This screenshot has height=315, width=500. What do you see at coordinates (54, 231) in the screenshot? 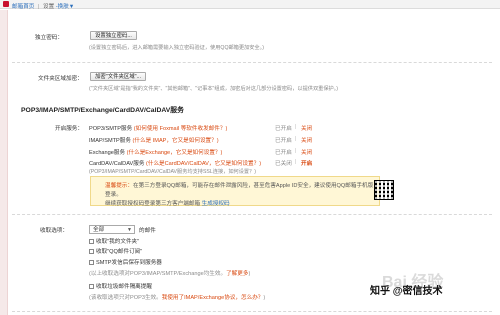
I see `receive-options-label: 收取选项：` at bounding box center [54, 231].